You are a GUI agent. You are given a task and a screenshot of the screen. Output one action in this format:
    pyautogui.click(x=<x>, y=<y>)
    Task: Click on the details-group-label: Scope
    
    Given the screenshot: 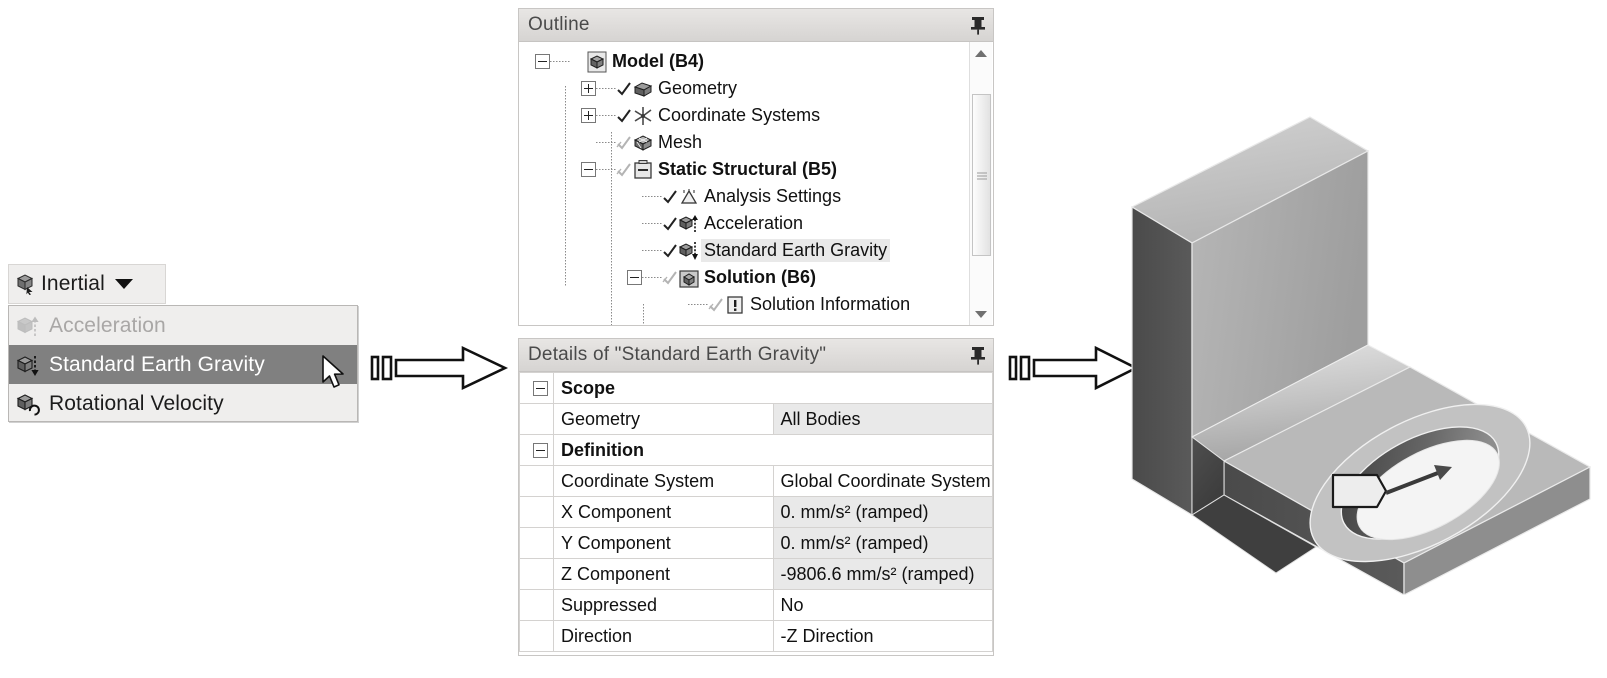 What is the action you would take?
    pyautogui.click(x=773, y=388)
    